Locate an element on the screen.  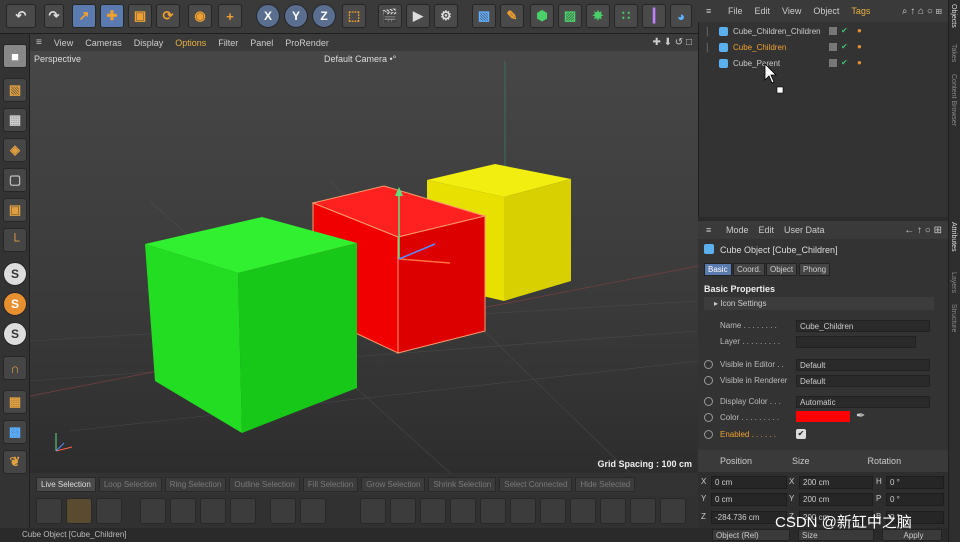
layer-field is located at coordinates (856, 342).